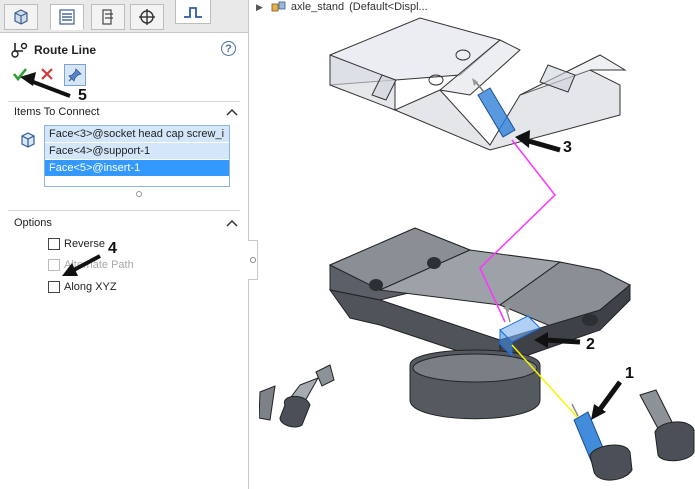 The height and width of the screenshot is (489, 695). Describe the element at coordinates (629, 373) in the screenshot. I see `callout-label: 1` at that location.